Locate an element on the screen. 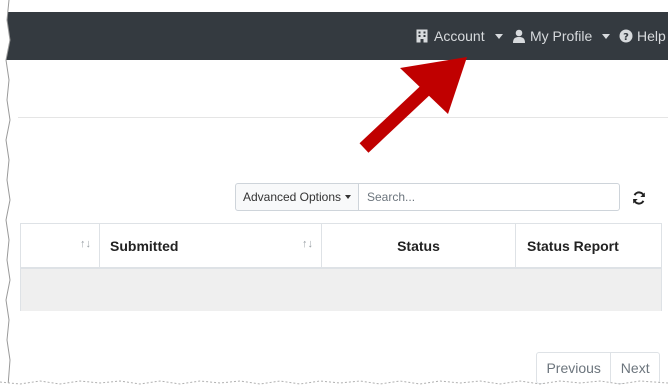 This screenshot has width=668, height=386. account-menu: Account is located at coordinates (459, 36).